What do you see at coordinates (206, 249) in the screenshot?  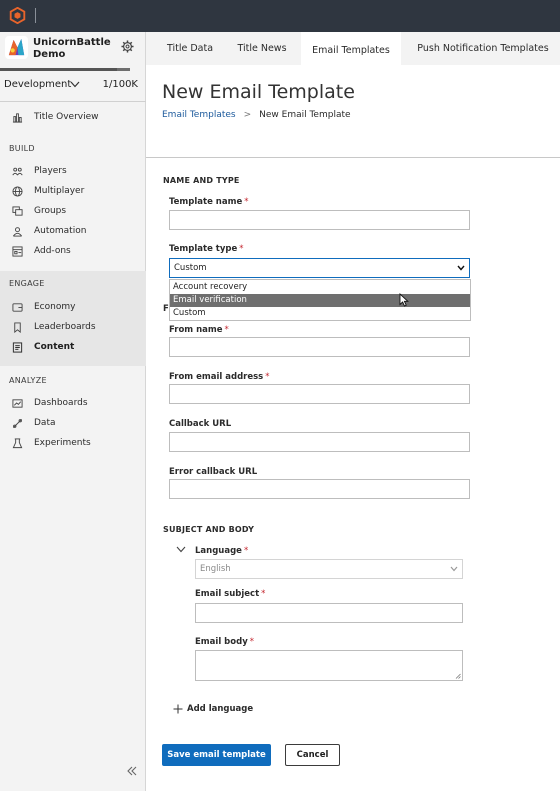 I see `template-type-label: Template type *` at bounding box center [206, 249].